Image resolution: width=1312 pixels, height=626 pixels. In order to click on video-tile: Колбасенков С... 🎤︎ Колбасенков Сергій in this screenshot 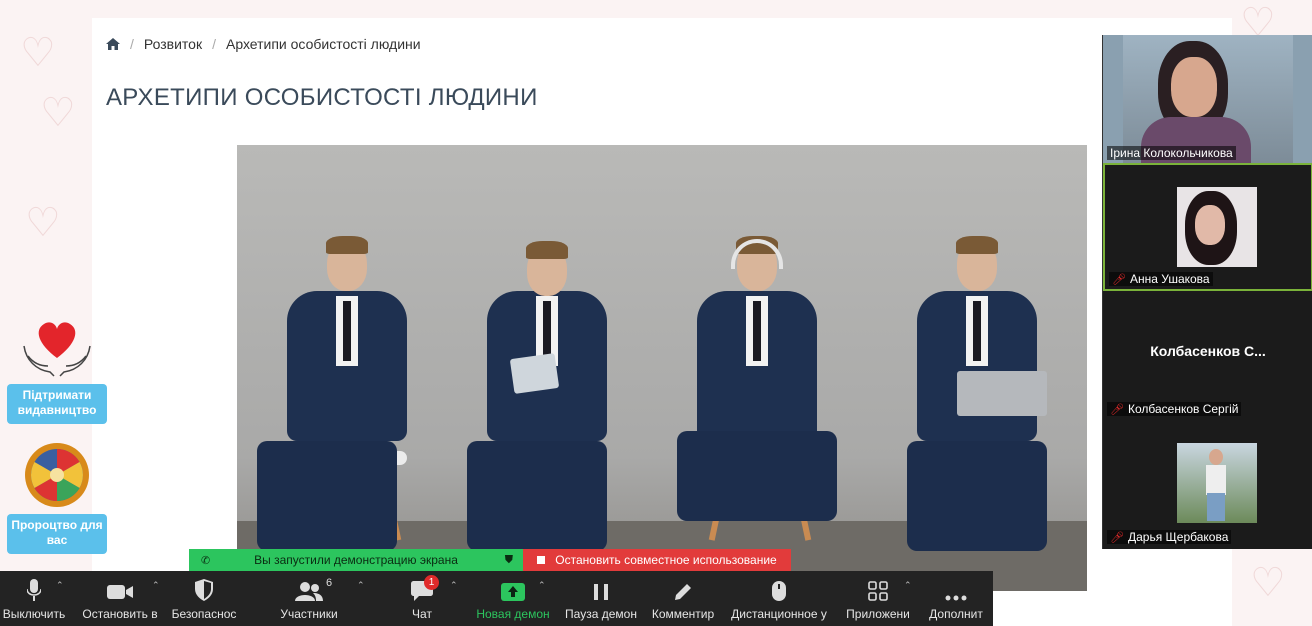, I will do `click(1207, 355)`.